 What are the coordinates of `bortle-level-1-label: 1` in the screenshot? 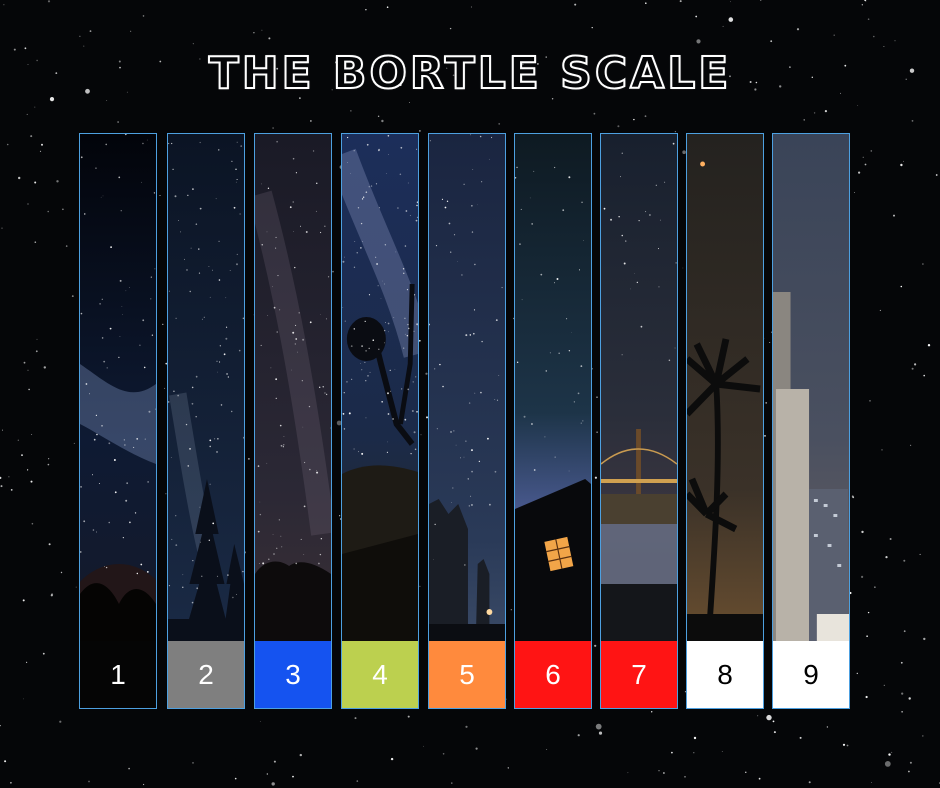 It's located at (118, 674).